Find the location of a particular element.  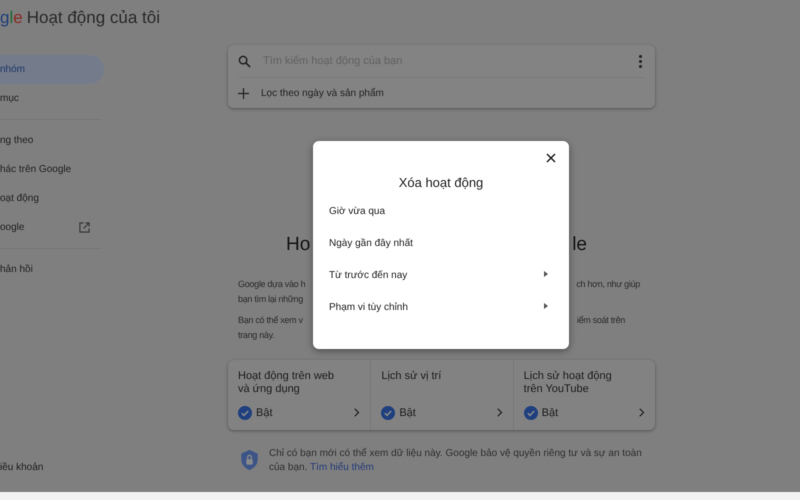

heading-fragment: le is located at coordinates (579, 245).